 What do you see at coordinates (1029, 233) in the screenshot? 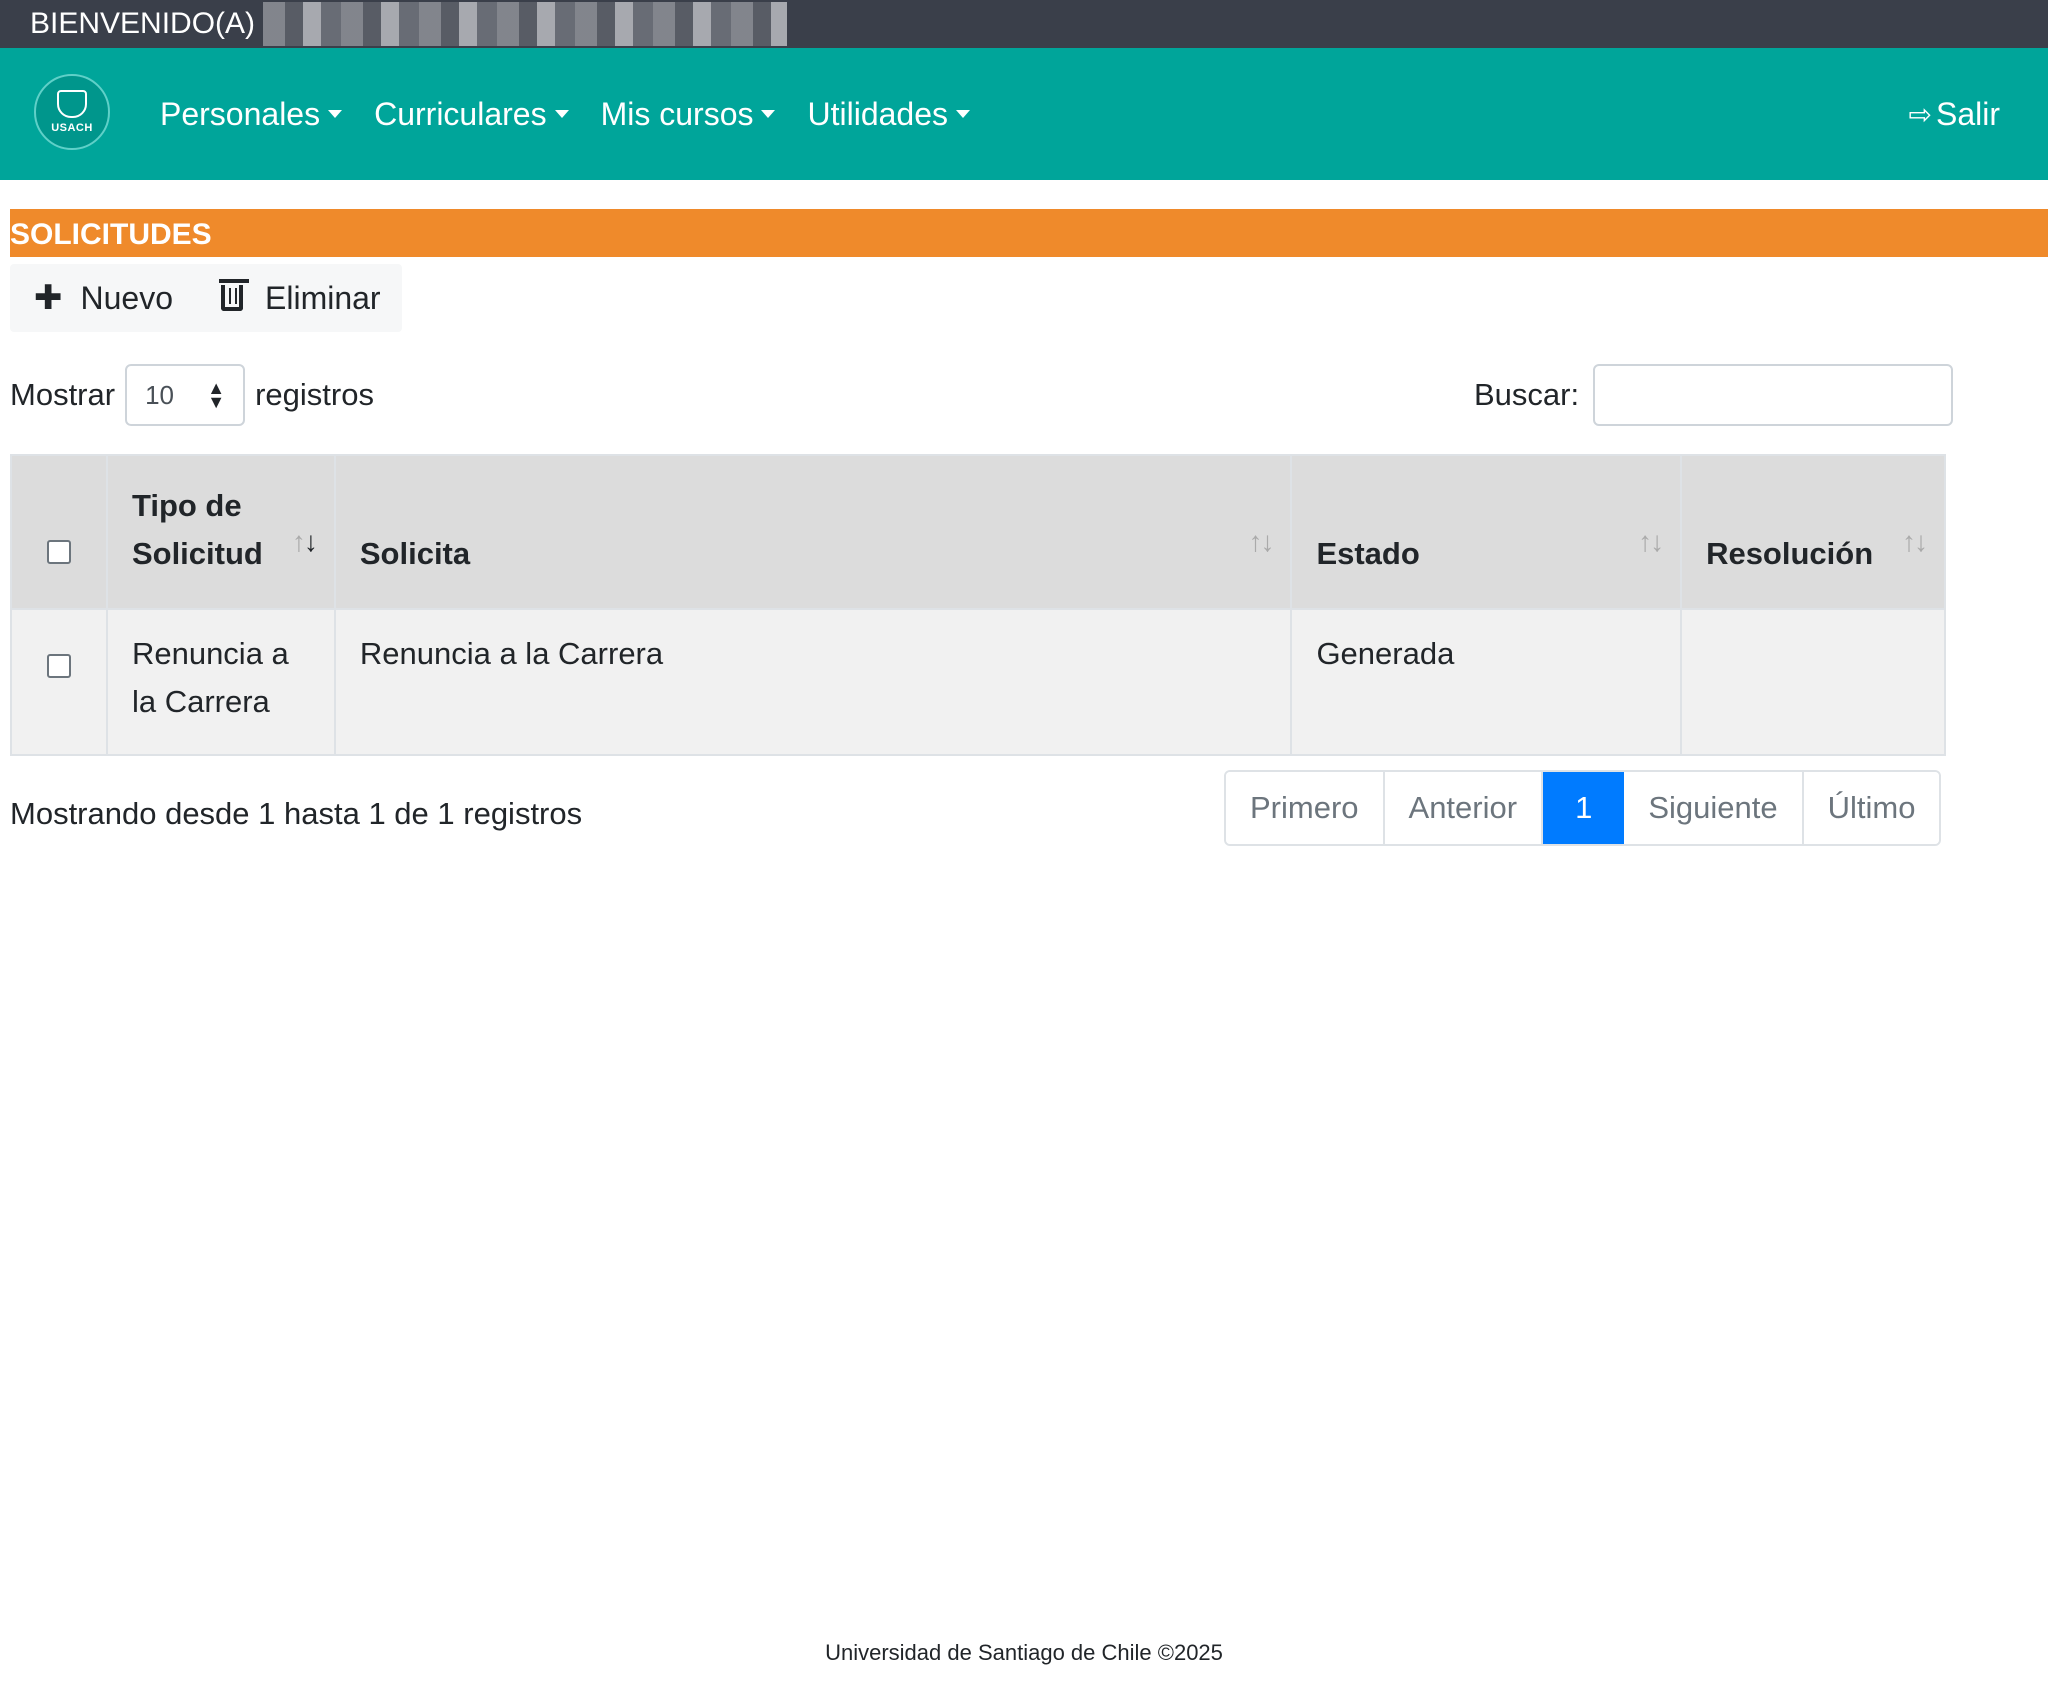
I see `section-title: SOLICITUDES` at bounding box center [1029, 233].